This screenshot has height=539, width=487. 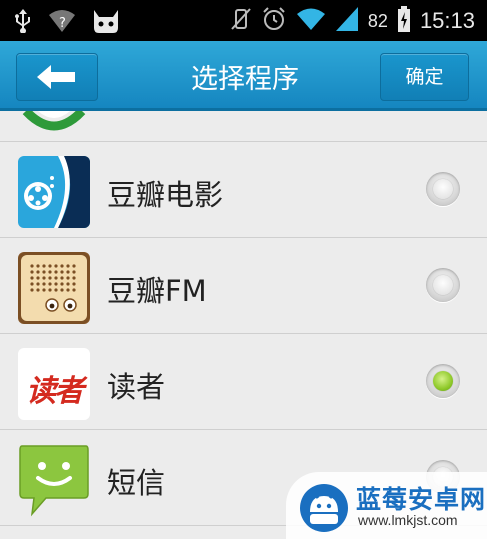 What do you see at coordinates (243, 126) in the screenshot?
I see `list-item-partial` at bounding box center [243, 126].